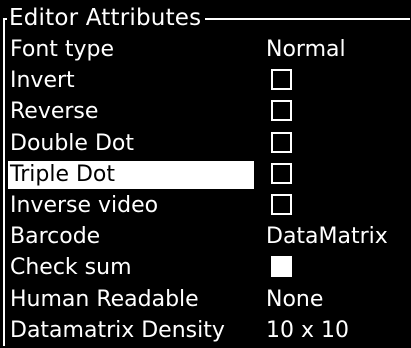  I want to click on triple-dot-checkbox, so click(281, 173).